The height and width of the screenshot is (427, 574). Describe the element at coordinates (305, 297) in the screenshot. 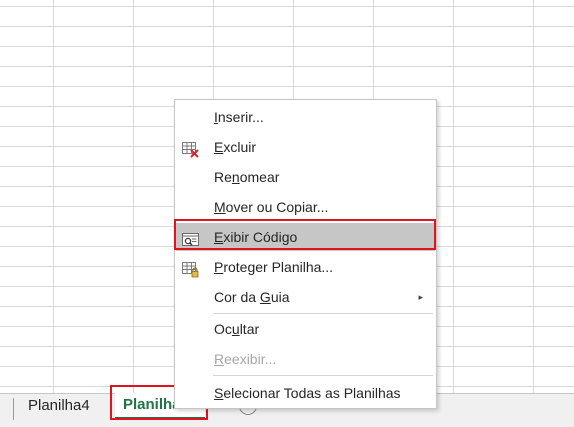

I see `menu-item-cor-da-guia: Cor da Guia ▸` at that location.